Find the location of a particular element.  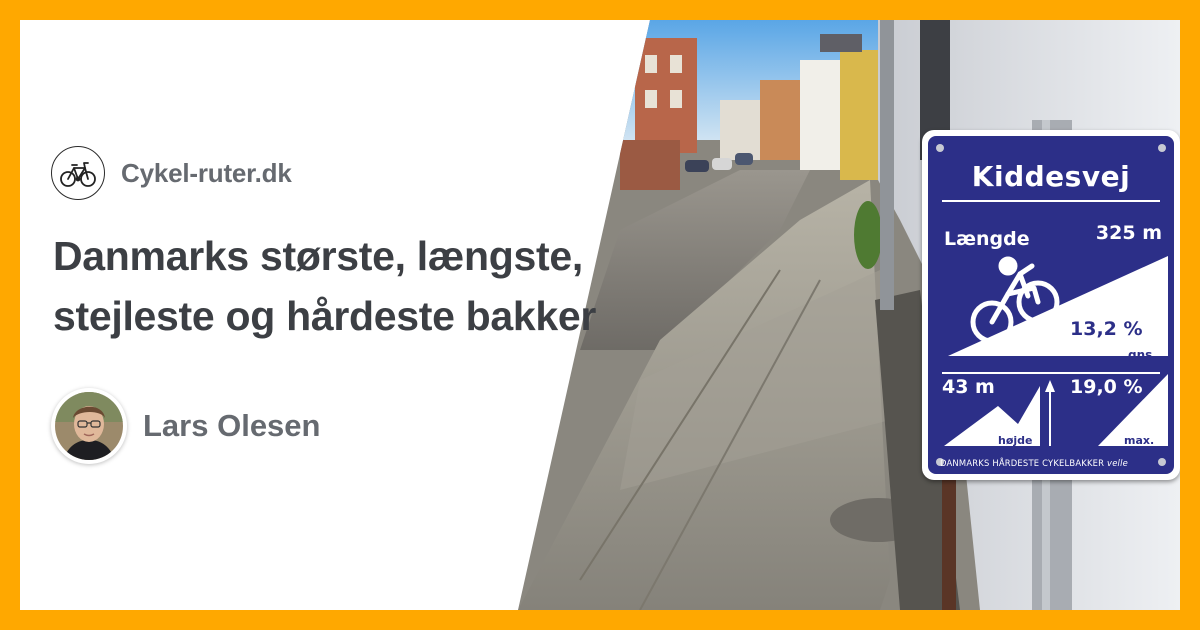

author-name: Lars Olesen is located at coordinates (232, 425).